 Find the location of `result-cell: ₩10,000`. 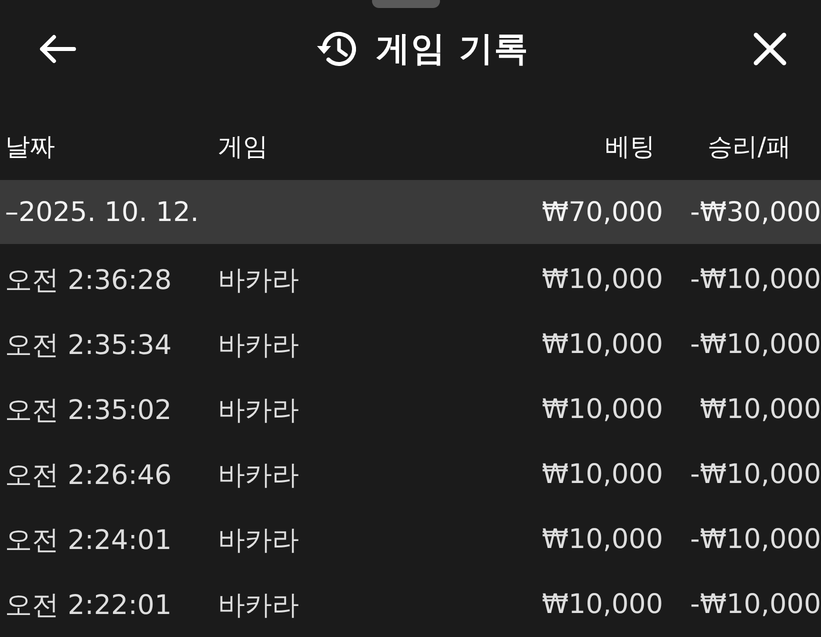

result-cell: ₩10,000 is located at coordinates (760, 409).